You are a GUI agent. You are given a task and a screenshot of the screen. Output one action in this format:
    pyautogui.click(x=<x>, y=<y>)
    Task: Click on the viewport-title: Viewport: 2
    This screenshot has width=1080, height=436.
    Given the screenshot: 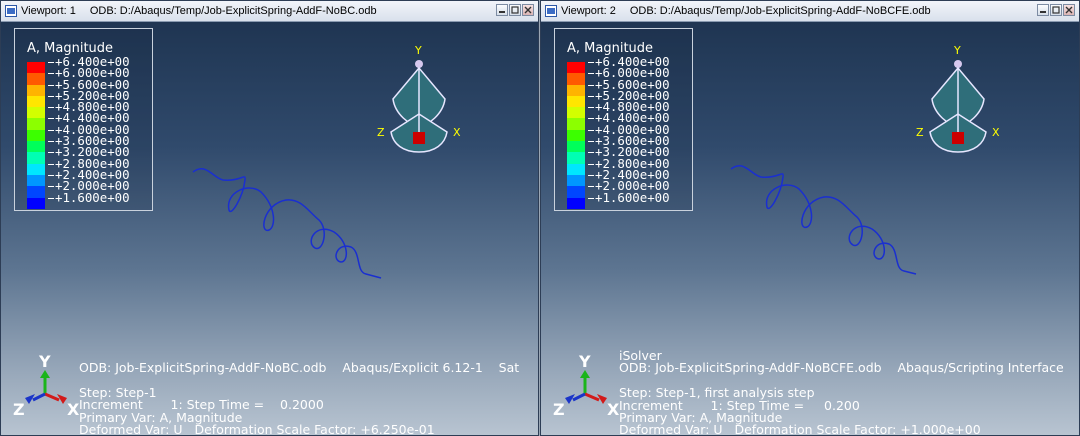 What is the action you would take?
    pyautogui.click(x=588, y=11)
    